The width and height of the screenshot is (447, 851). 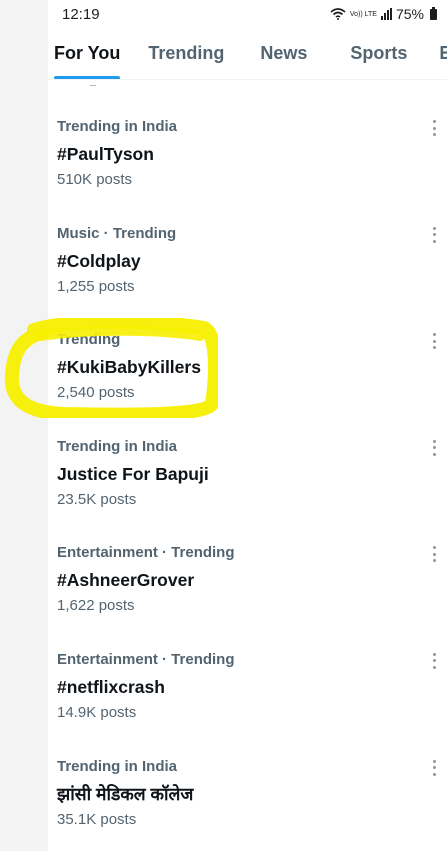 What do you see at coordinates (125, 793) in the screenshot?
I see `trend-name: झांसी मेडिकल कॉलेज` at bounding box center [125, 793].